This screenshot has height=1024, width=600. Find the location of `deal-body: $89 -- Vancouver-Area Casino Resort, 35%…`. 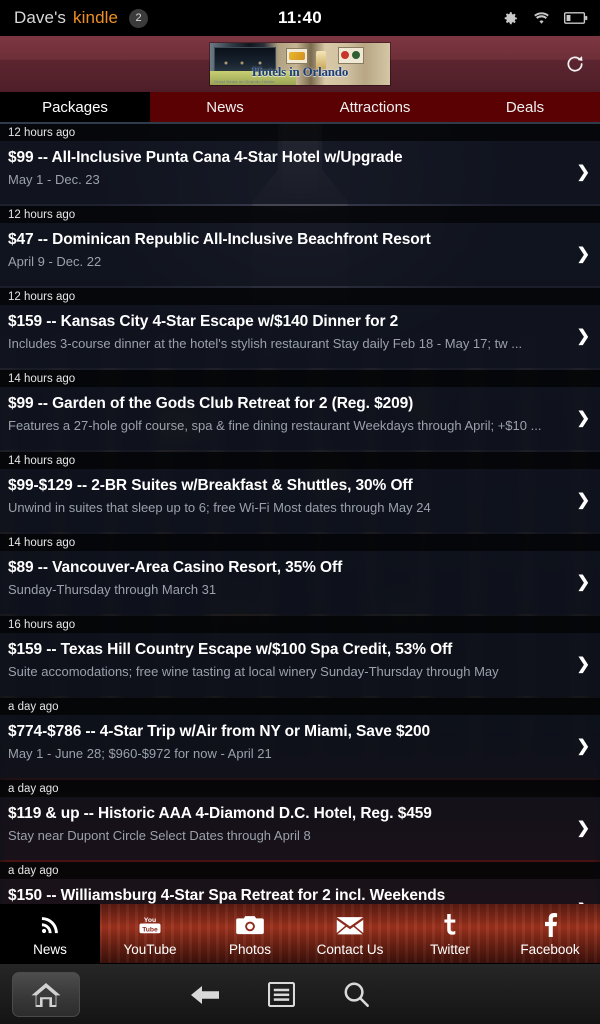

deal-body: $89 -- Vancouver-Area Casino Resort, 35%… is located at coordinates (300, 582).